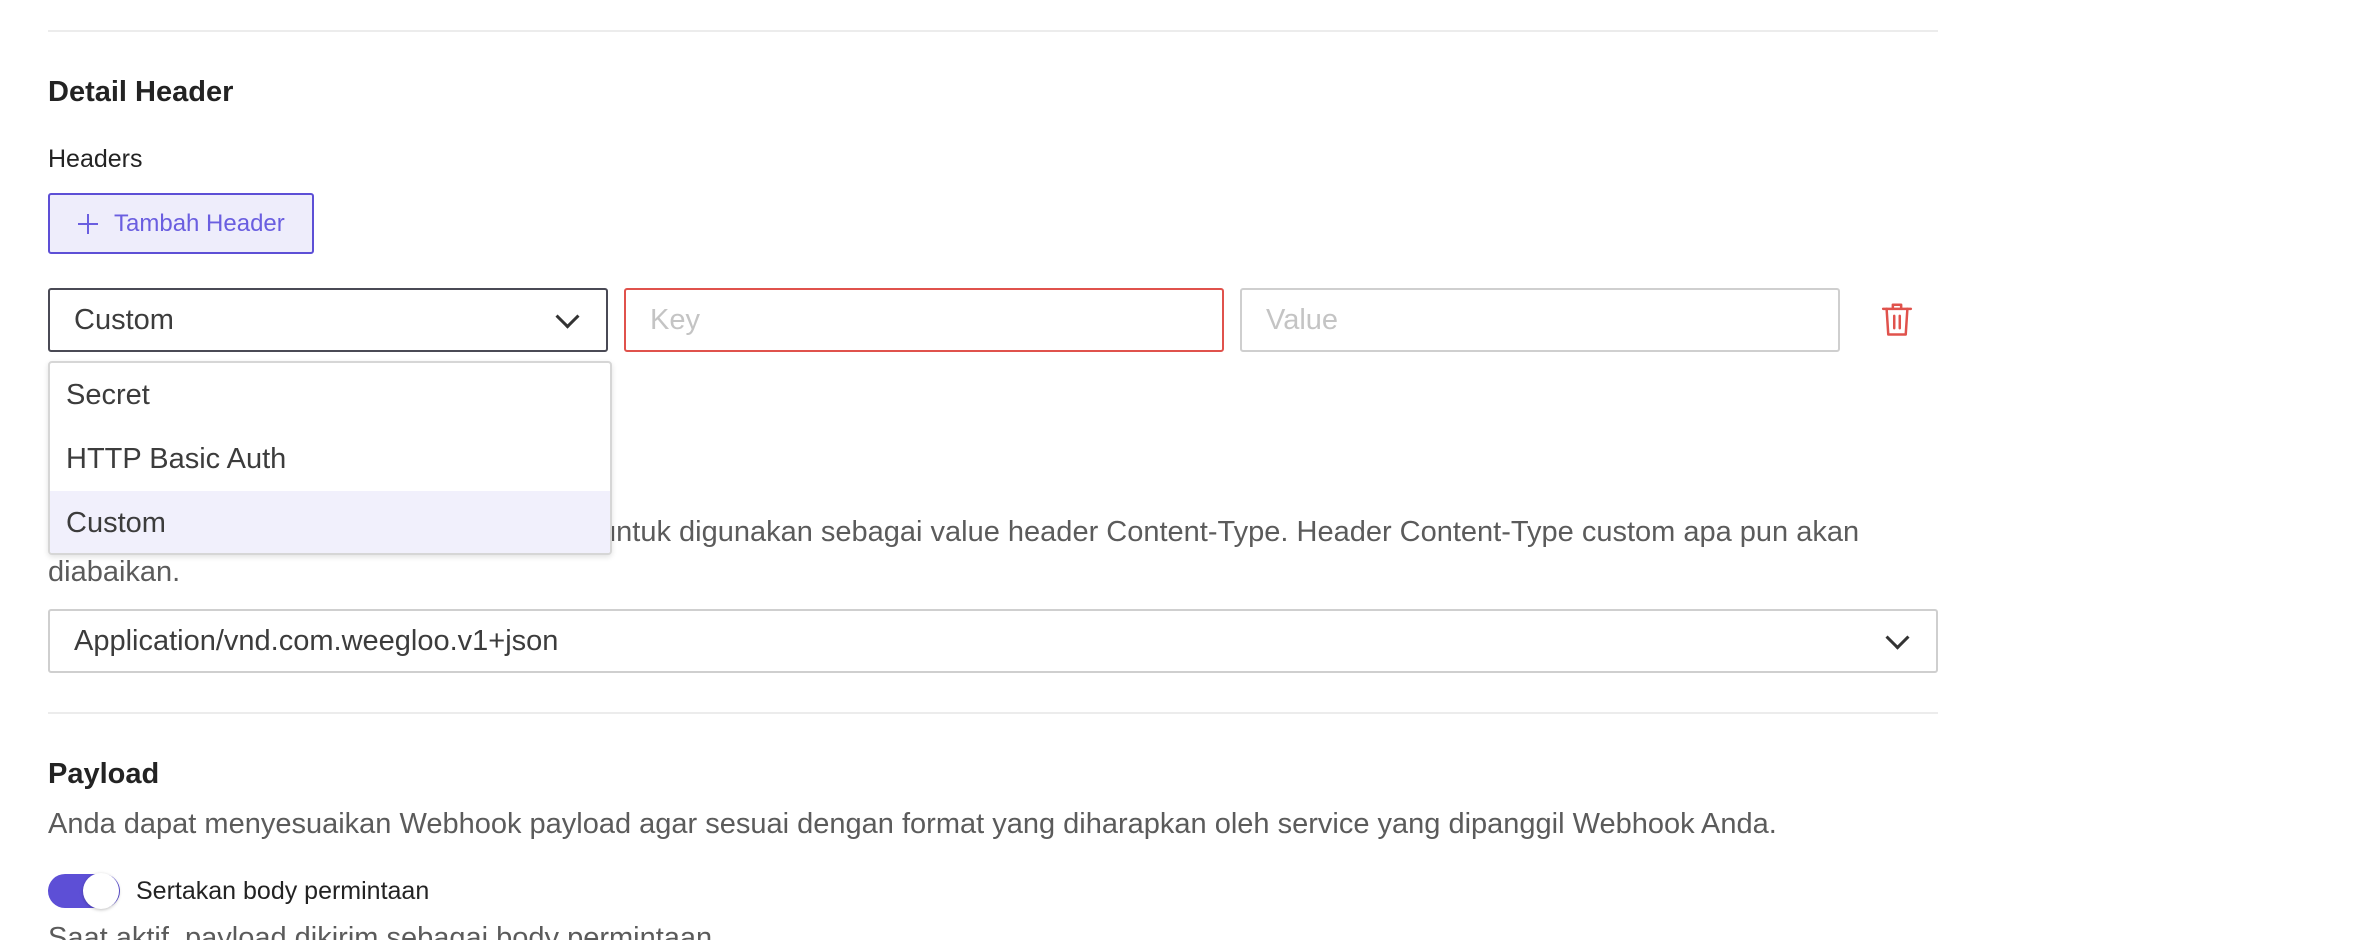  Describe the element at coordinates (1540, 320) in the screenshot. I see `header-value-input` at that location.